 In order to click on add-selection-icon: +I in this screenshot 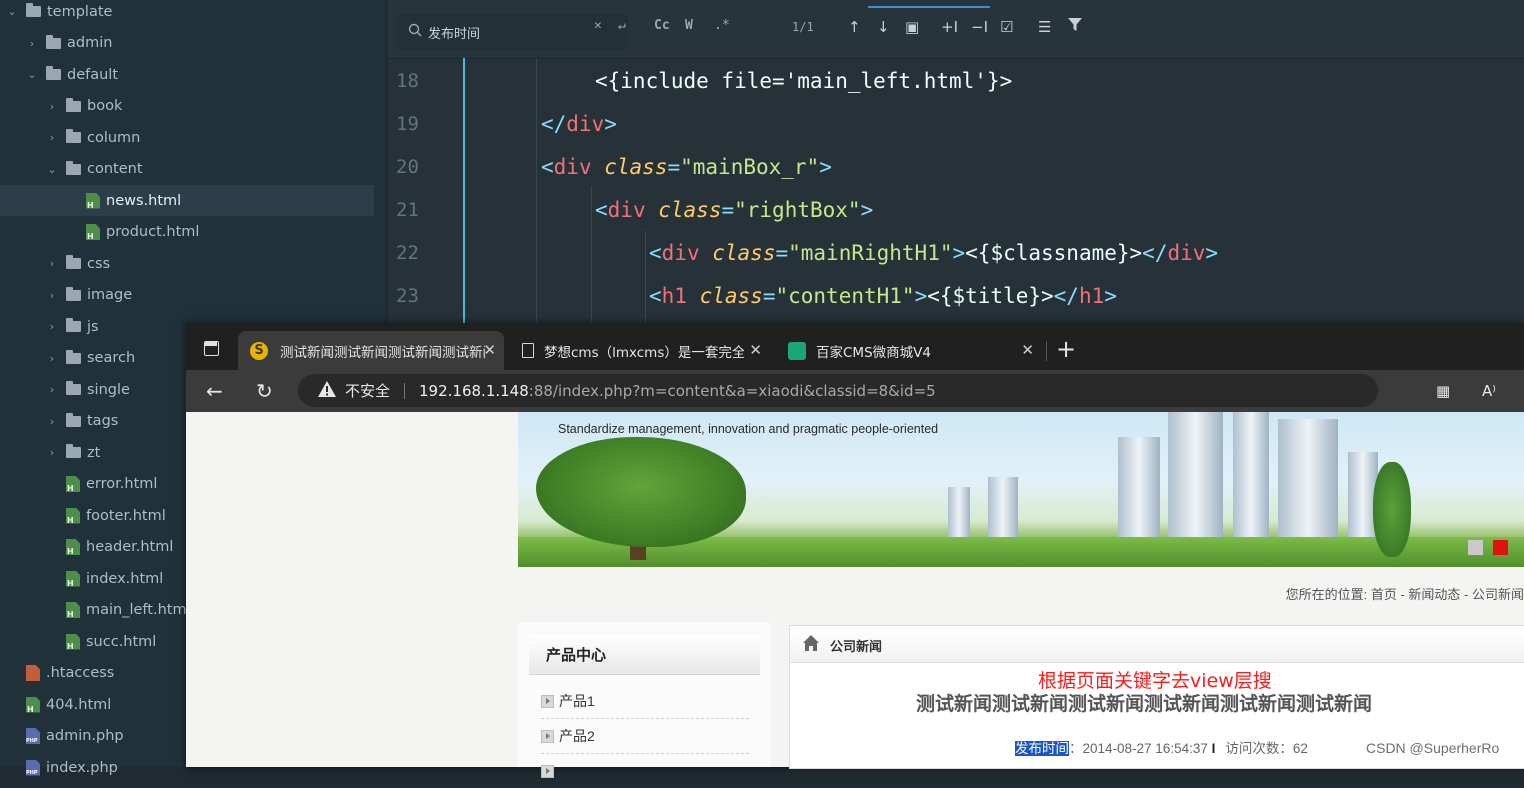, I will do `click(949, 27)`.